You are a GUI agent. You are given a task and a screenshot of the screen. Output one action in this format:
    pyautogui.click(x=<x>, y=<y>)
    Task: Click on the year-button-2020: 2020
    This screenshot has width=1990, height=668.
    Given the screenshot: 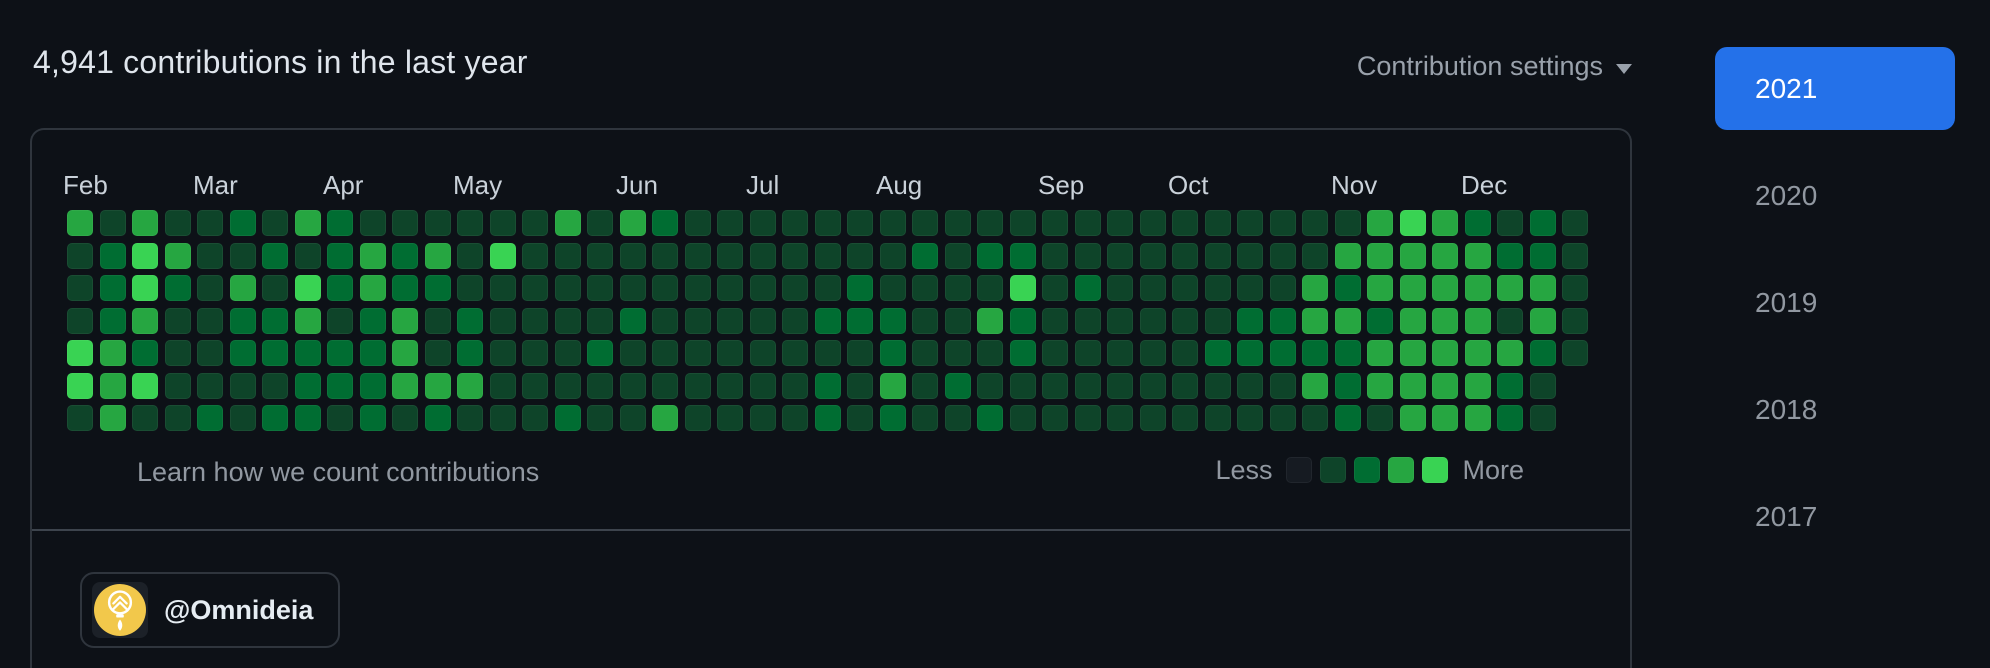 What is the action you would take?
    pyautogui.click(x=1835, y=195)
    